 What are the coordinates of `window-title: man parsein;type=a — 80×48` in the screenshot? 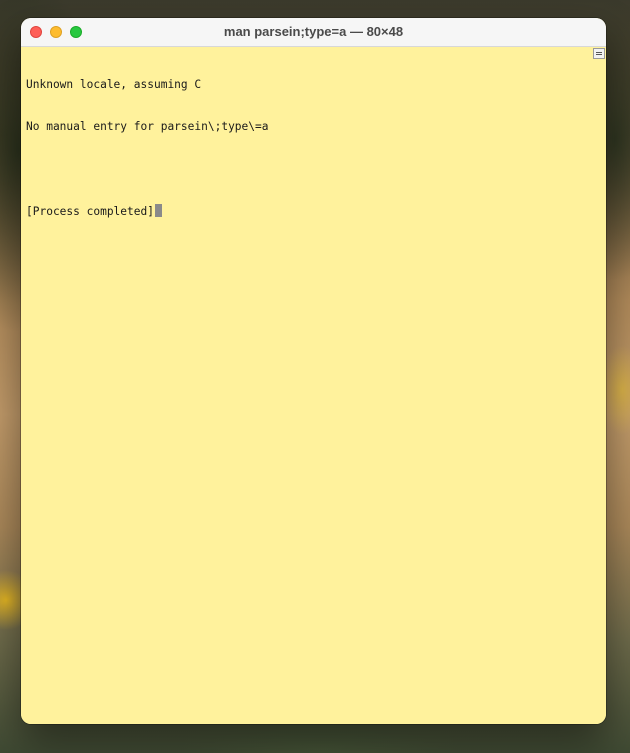 It's located at (313, 31).